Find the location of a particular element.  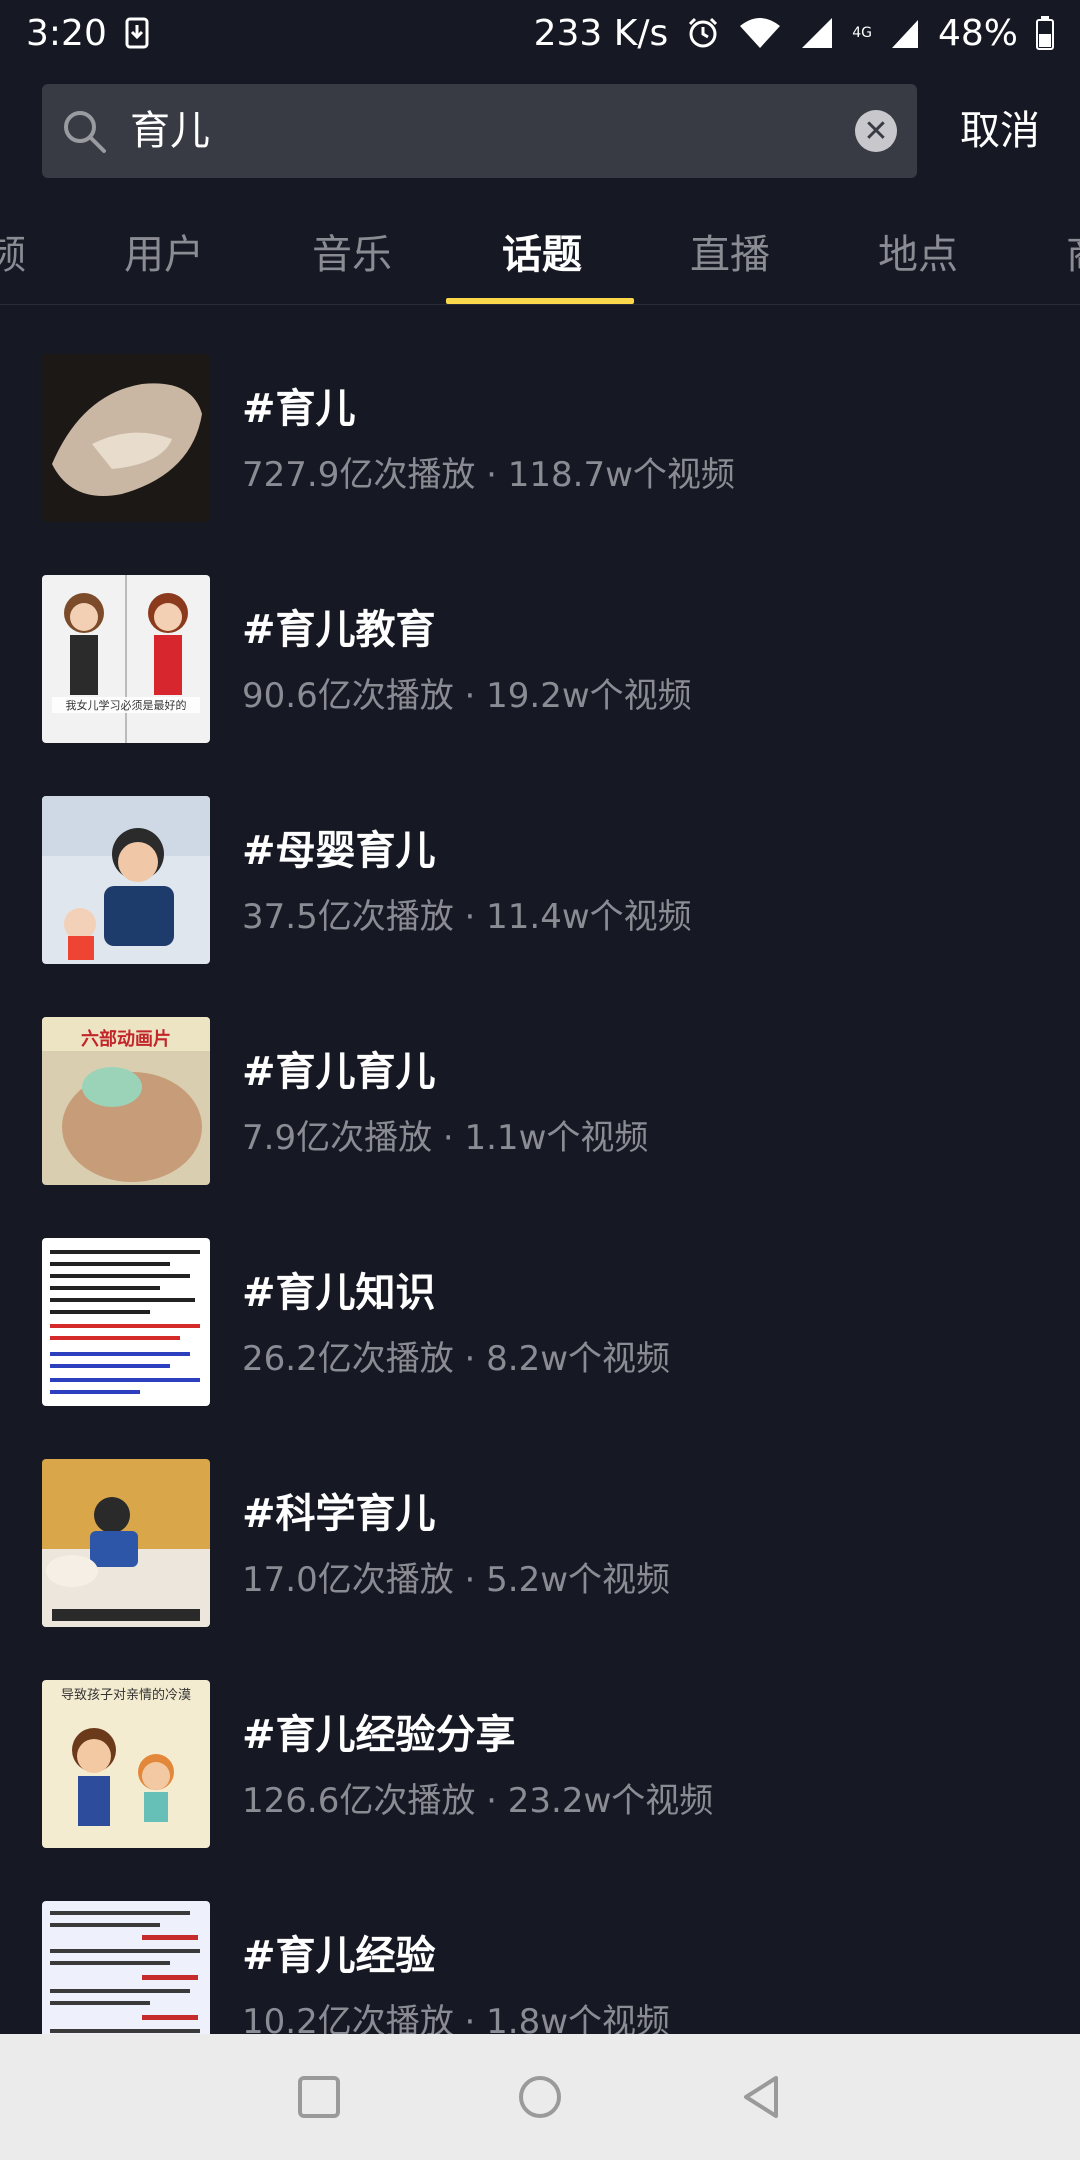

topic-row: #科学育儿 17.0亿次播放 · 5.2w个视频 is located at coordinates (540, 1519).